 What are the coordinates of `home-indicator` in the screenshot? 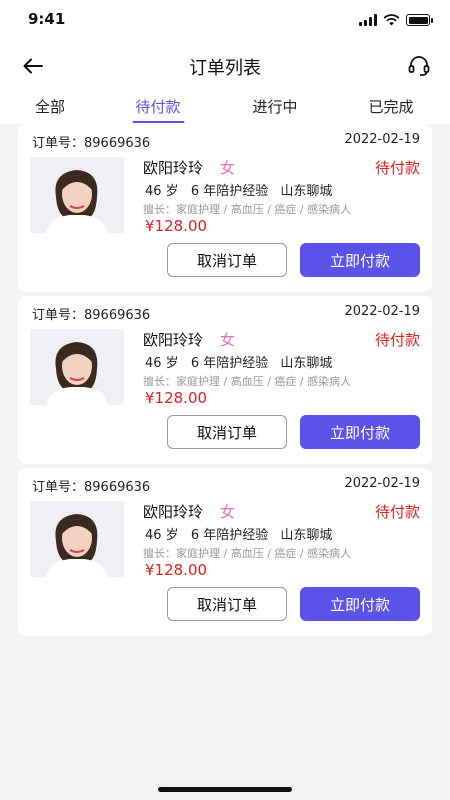 It's located at (225, 789).